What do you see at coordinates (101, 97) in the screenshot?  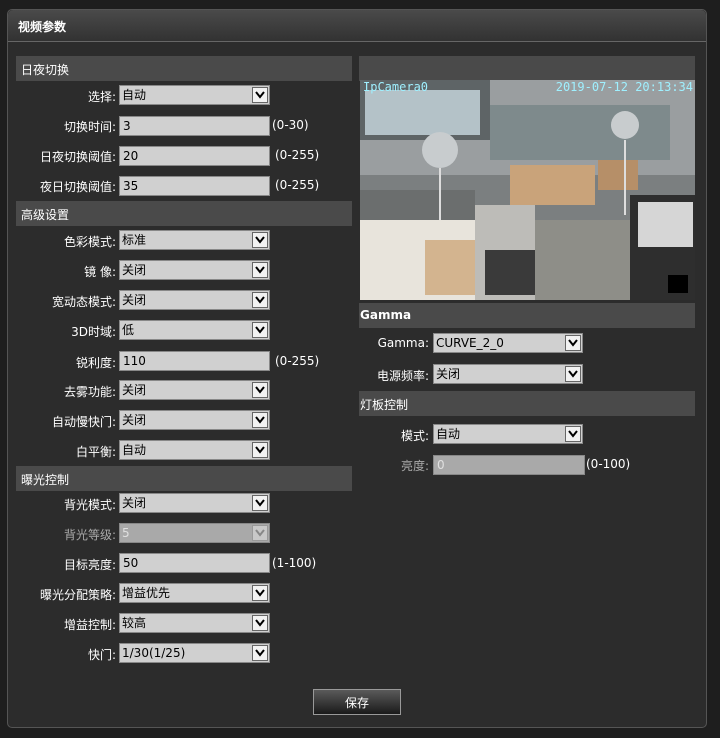 I see `day-night-mode-label: 选择:` at bounding box center [101, 97].